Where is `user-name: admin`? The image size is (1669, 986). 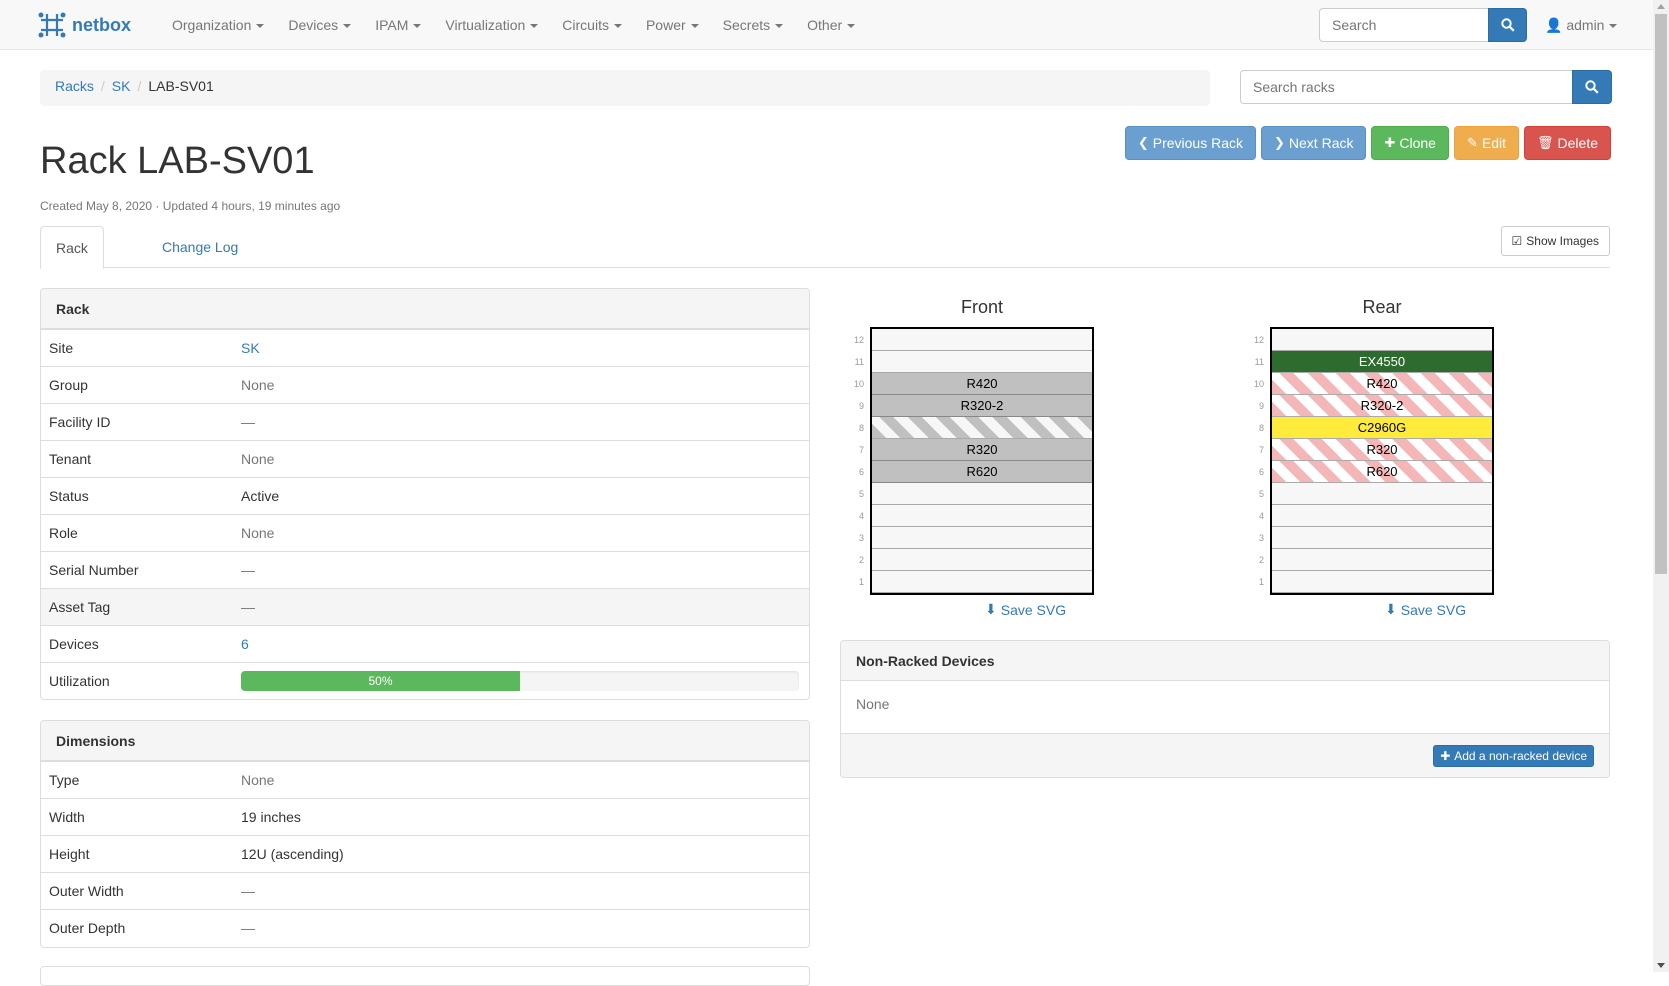
user-name: admin is located at coordinates (1585, 25).